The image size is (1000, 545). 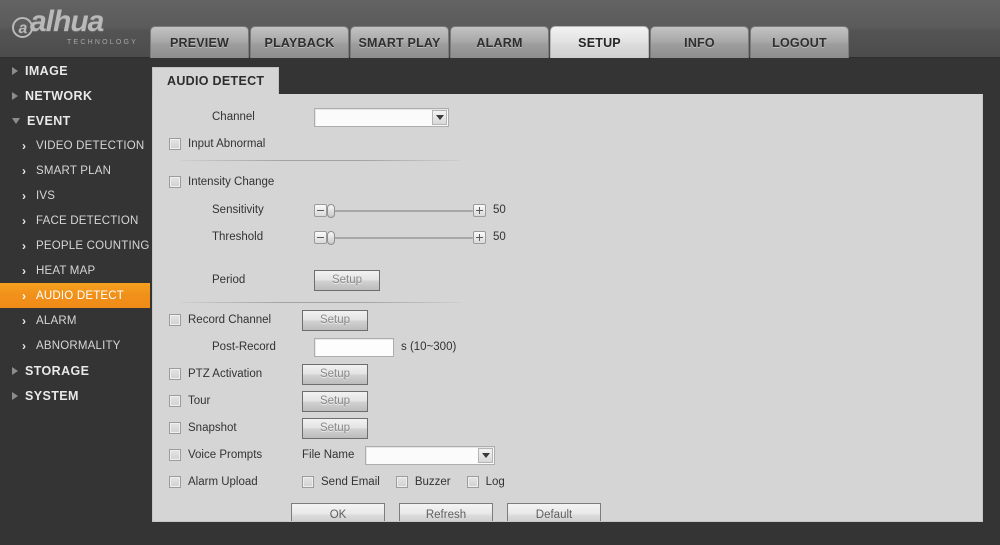 What do you see at coordinates (432, 482) in the screenshot?
I see `buzzer-label: Buzzer` at bounding box center [432, 482].